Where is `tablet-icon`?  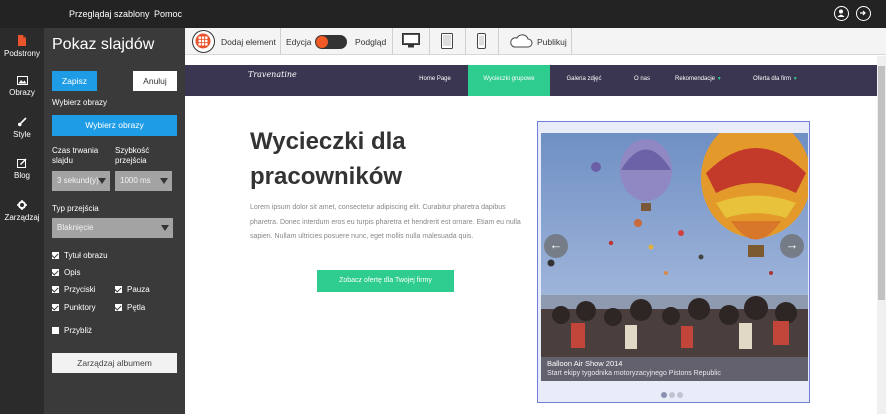 tablet-icon is located at coordinates (447, 41).